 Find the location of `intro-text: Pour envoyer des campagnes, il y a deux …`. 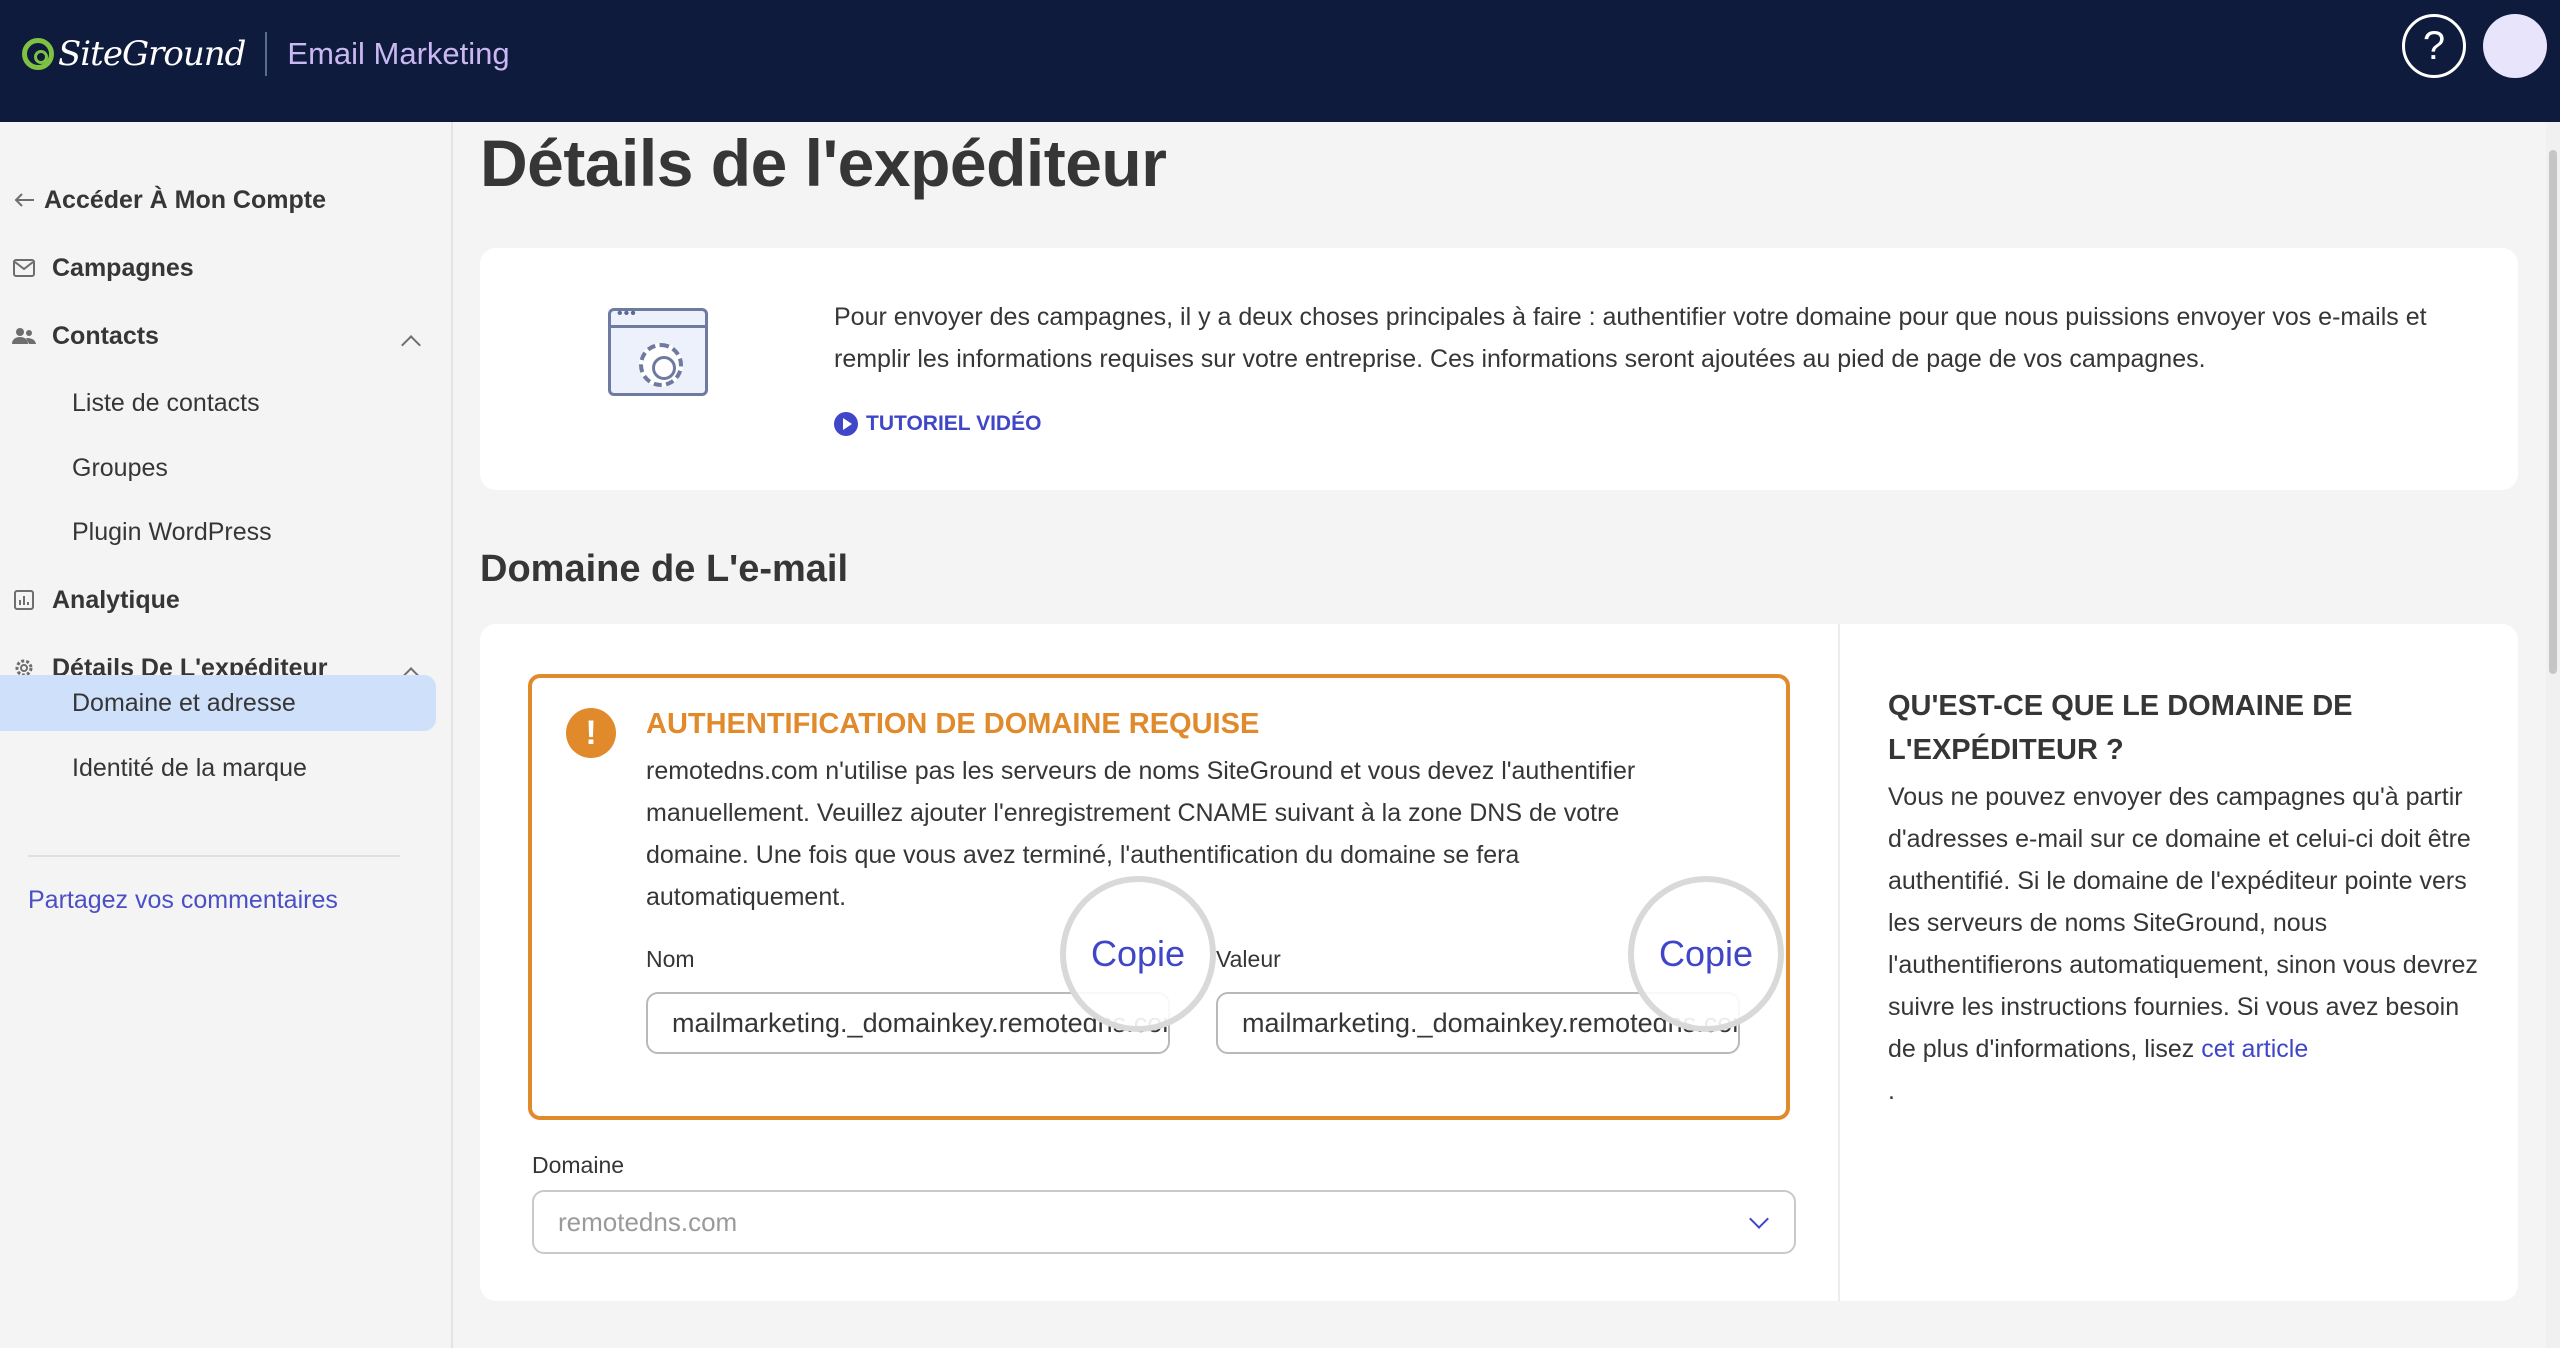

intro-text: Pour envoyer des campagnes, il y a deux … is located at coordinates (1630, 338).